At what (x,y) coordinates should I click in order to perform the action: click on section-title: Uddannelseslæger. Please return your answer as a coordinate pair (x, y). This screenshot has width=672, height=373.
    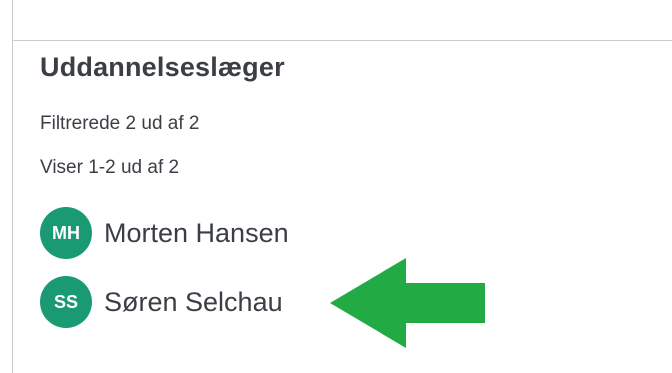
    Looking at the image, I should click on (162, 67).